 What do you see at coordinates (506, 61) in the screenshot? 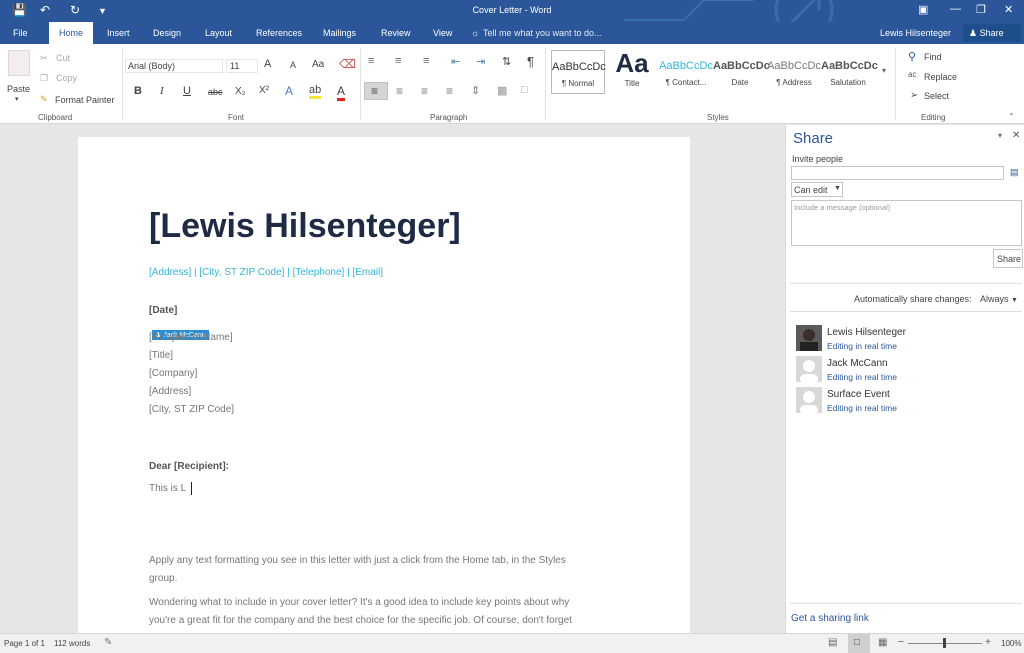
I see `sort-icon: ⇅` at bounding box center [506, 61].